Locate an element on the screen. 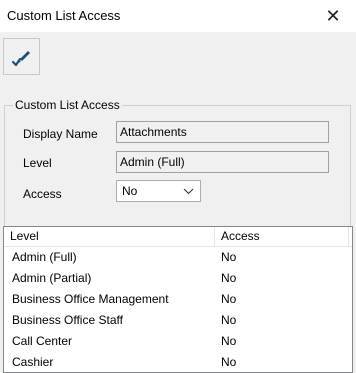 This screenshot has width=356, height=373. list-header: Level Access is located at coordinates (178, 237).